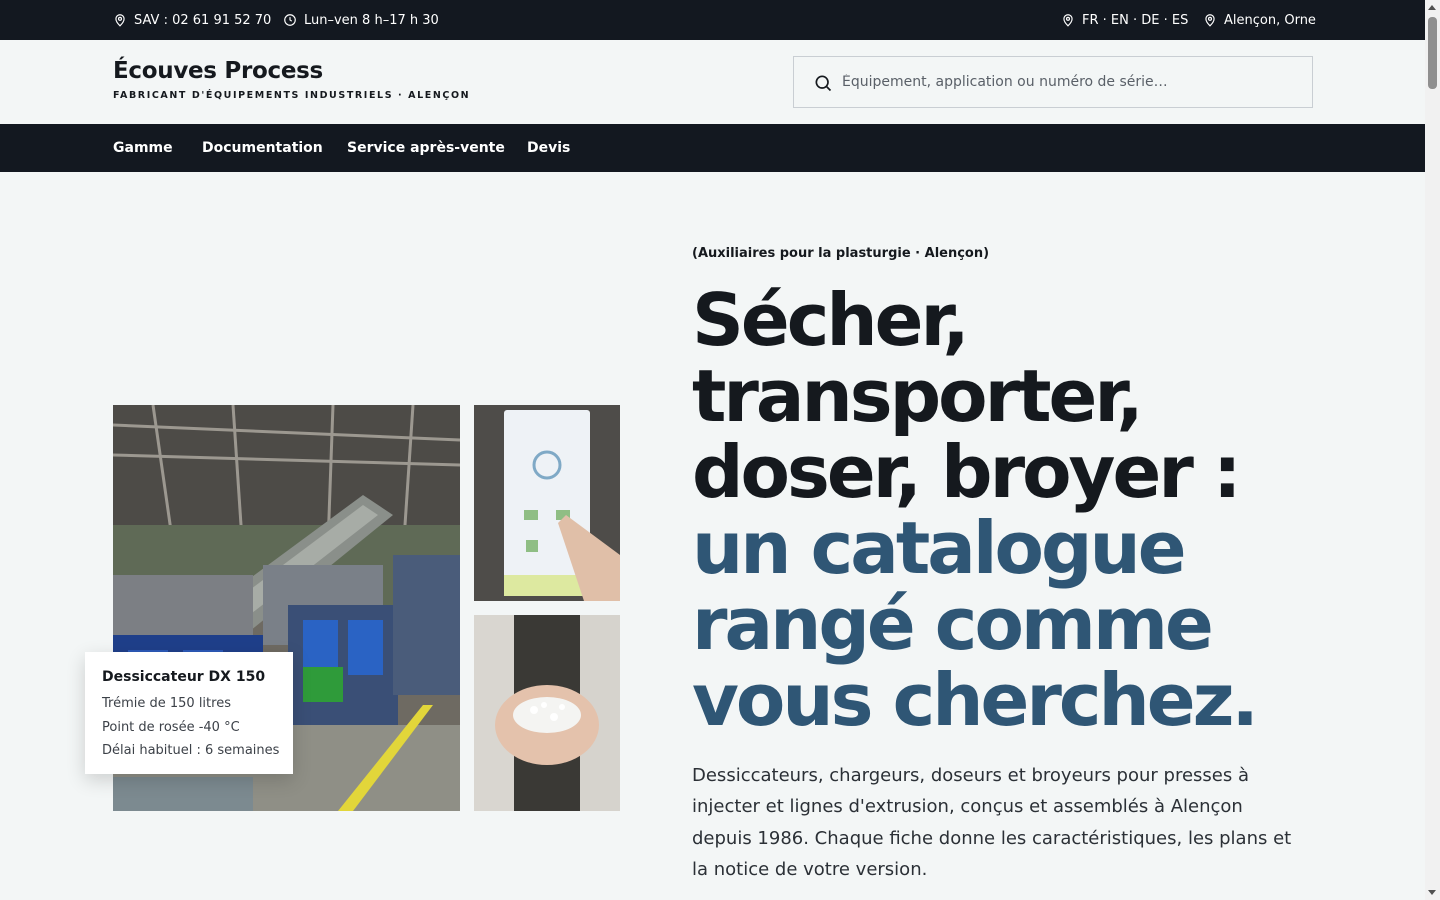 The height and width of the screenshot is (900, 1440). Describe the element at coordinates (1432, 7) in the screenshot. I see `scroll-up-arrow-icon` at that location.